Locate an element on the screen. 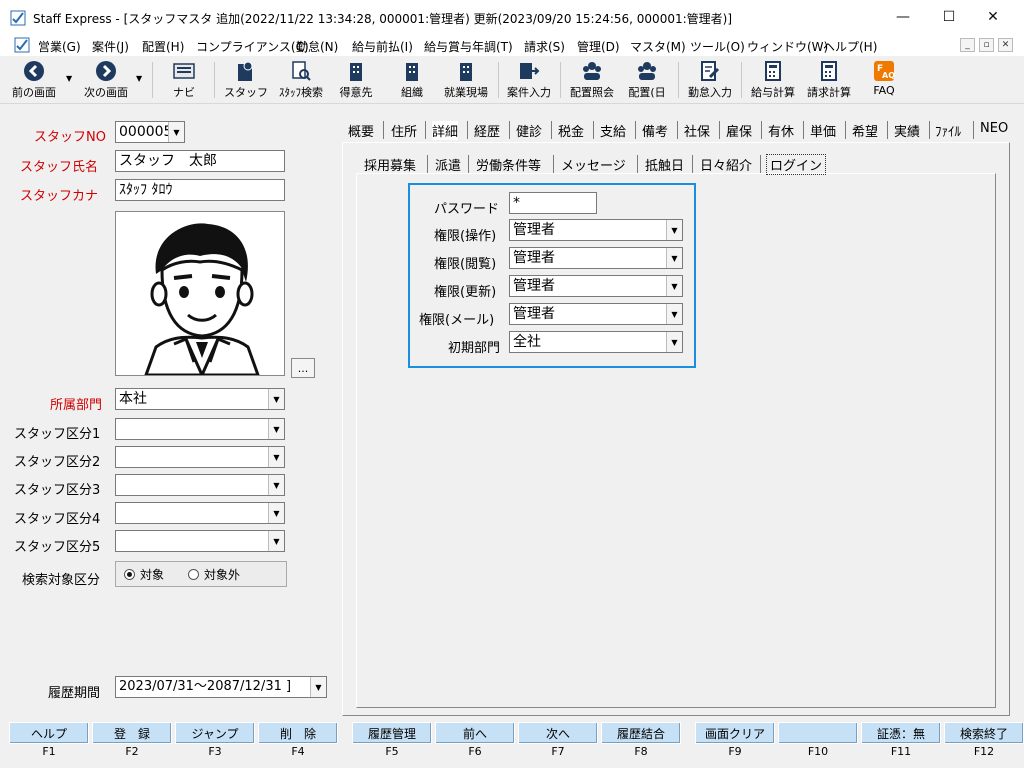  subtab-daily-referral: 日々紹介 is located at coordinates (726, 164).